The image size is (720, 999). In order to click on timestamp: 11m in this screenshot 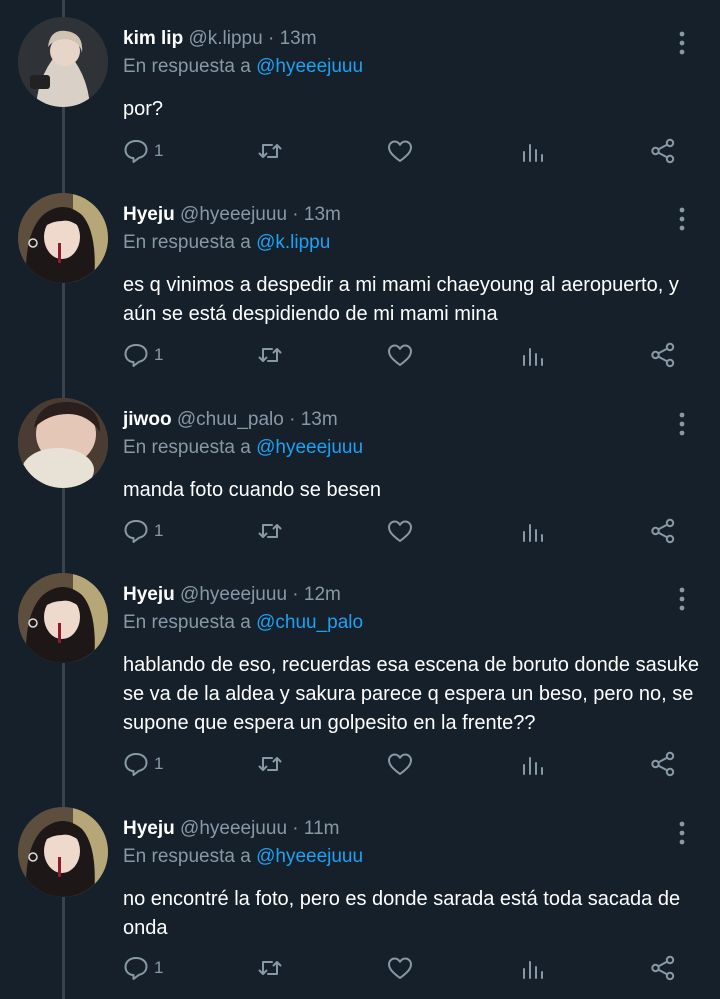, I will do `click(322, 828)`.